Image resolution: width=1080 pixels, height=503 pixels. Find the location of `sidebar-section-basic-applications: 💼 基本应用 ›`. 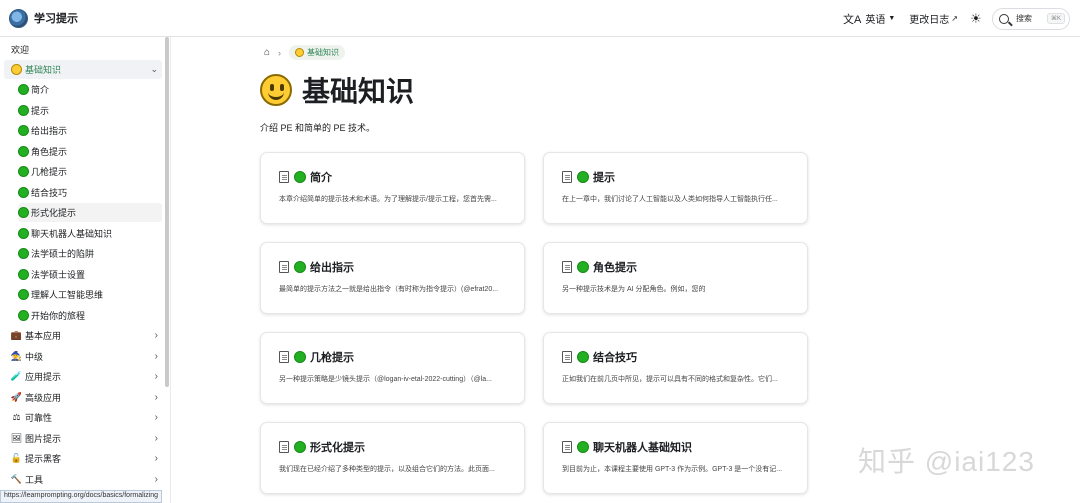

sidebar-section-basic-applications: 💼 基本应用 › is located at coordinates (83, 335).